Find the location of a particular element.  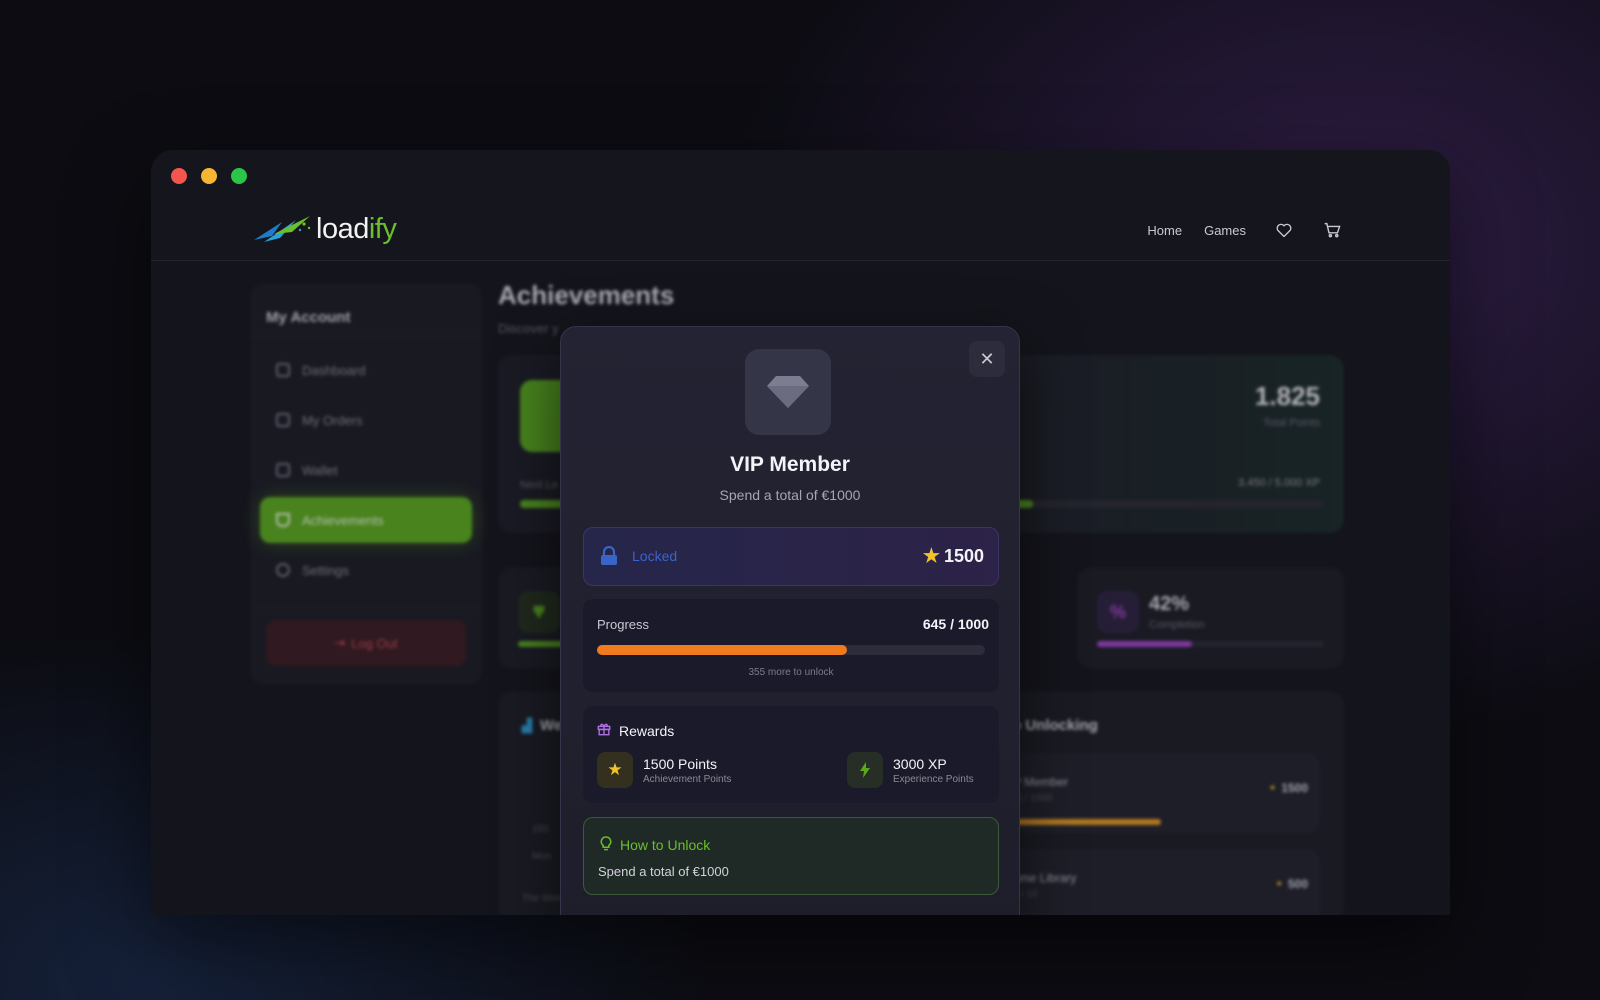

chart-tick-label: 150 is located at coordinates (540, 829).